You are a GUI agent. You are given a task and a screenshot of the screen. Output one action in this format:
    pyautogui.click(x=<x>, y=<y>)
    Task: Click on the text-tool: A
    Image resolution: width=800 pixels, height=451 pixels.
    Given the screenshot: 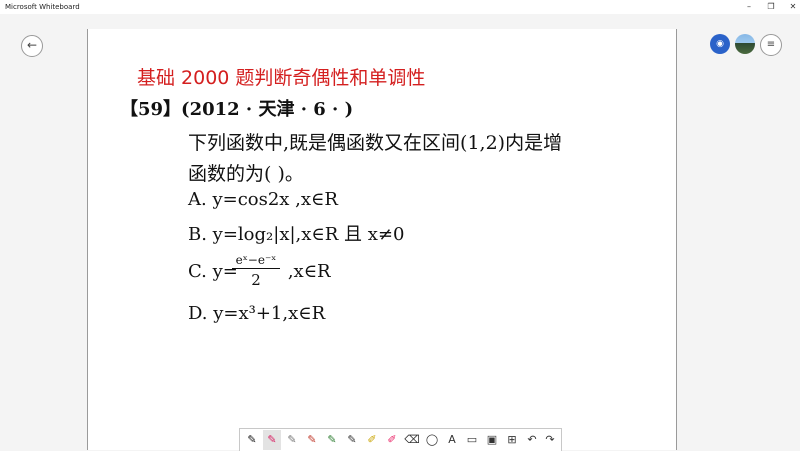 What is the action you would take?
    pyautogui.click(x=452, y=440)
    